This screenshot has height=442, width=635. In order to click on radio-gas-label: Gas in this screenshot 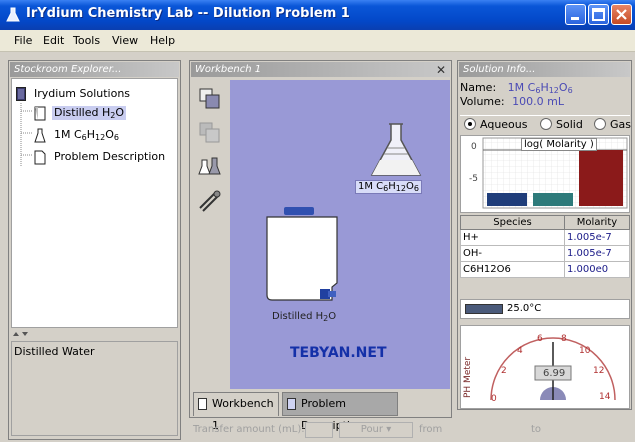, I will do `click(620, 124)`.